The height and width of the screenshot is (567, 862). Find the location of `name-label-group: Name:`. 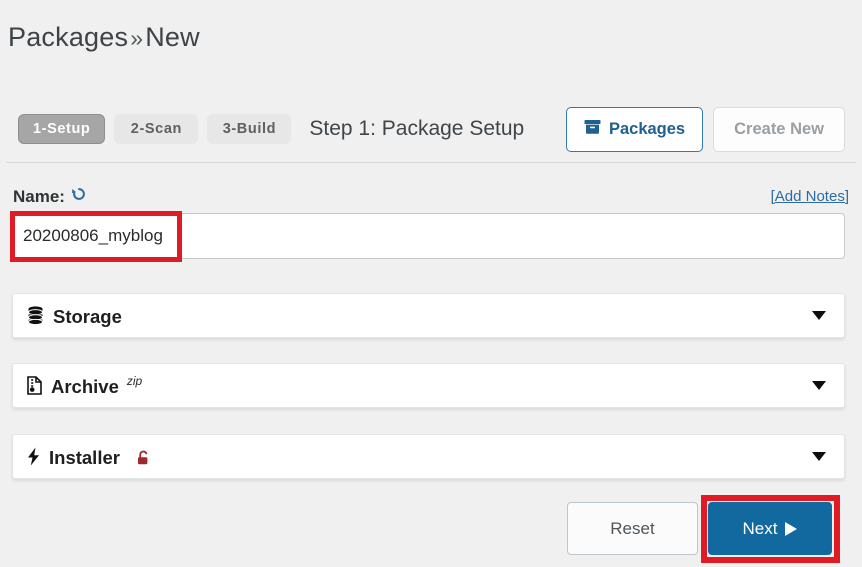

name-label-group: Name: is located at coordinates (50, 196).